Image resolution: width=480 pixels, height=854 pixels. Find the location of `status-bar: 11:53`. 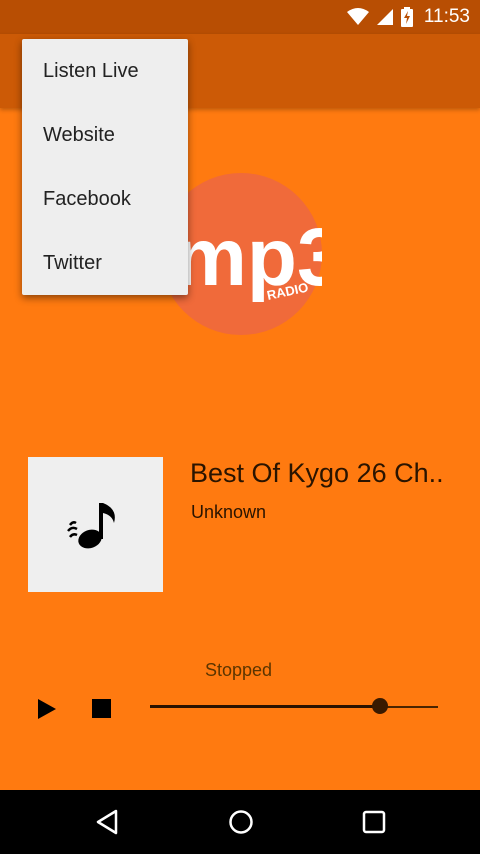

status-bar: 11:53 is located at coordinates (240, 17).